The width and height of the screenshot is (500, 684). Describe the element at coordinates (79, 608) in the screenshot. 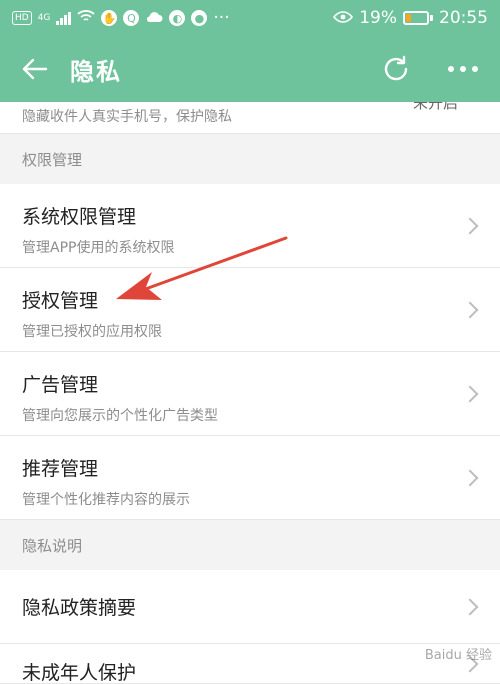

I see `item-title: 隐私政策摘要` at that location.